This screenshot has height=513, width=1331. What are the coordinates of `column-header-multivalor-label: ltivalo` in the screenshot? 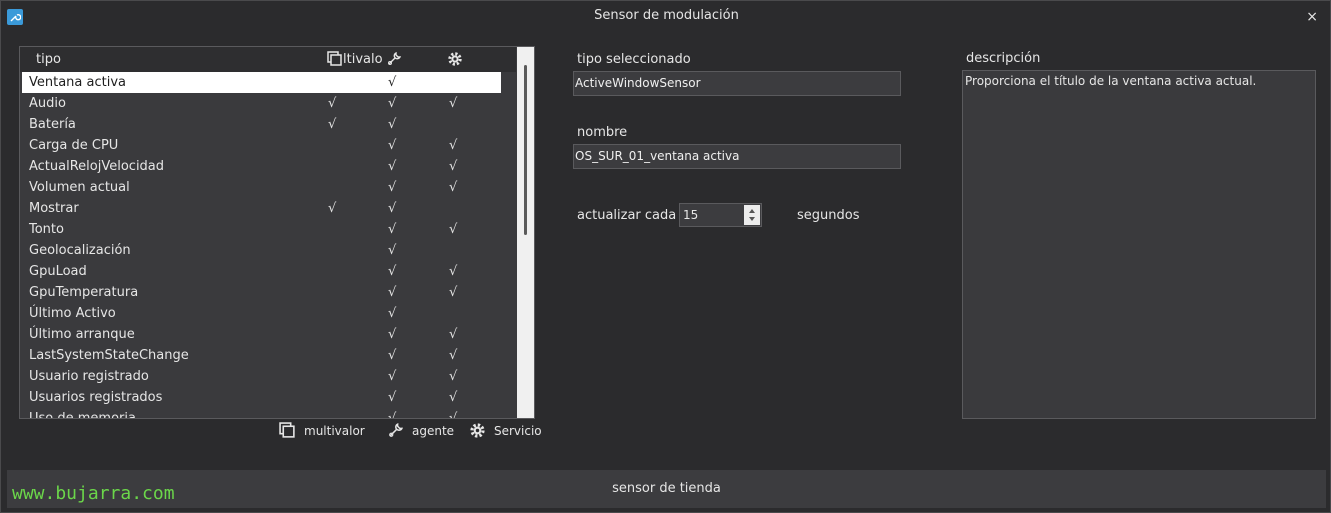 It's located at (363, 59).